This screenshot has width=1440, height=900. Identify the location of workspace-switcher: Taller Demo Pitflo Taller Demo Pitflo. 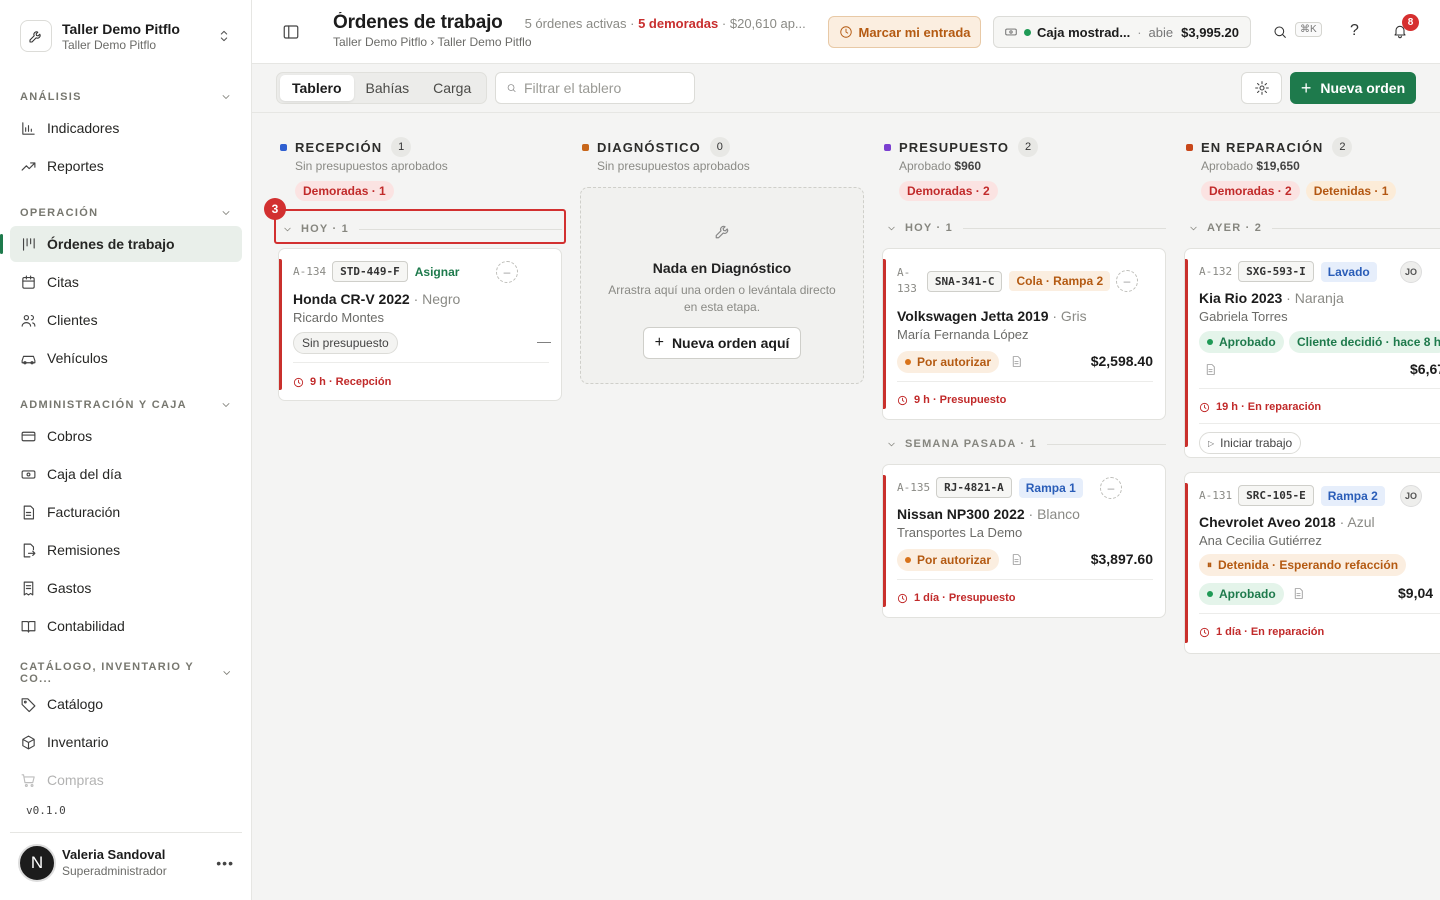
(126, 36).